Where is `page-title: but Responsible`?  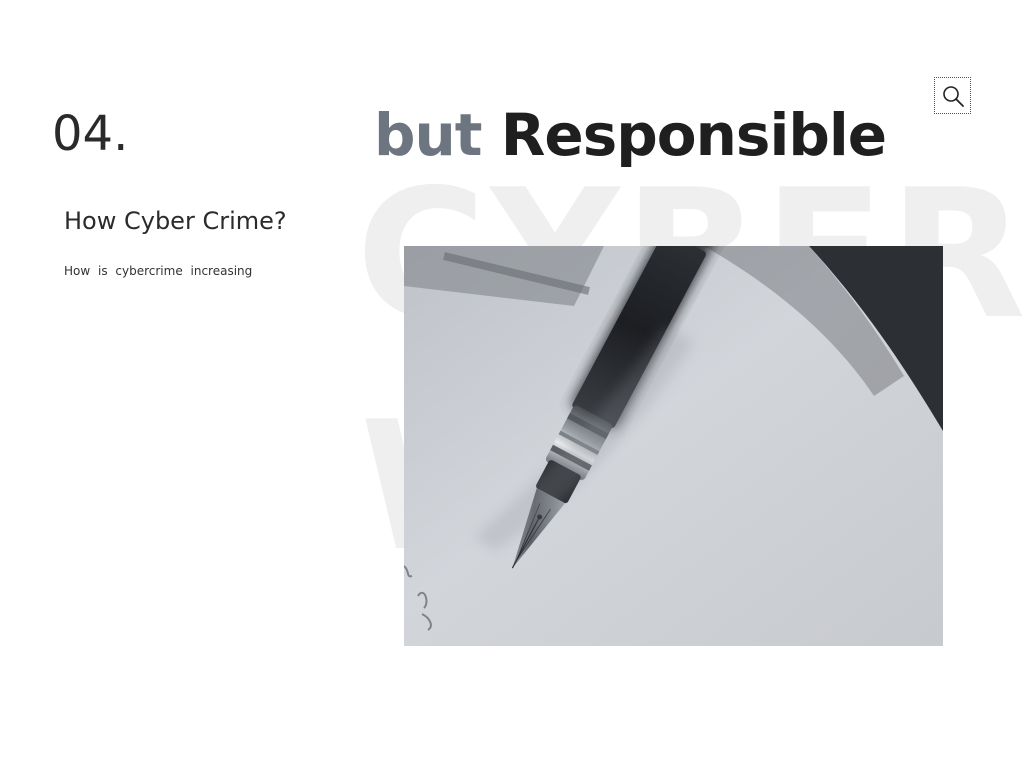
page-title: but Responsible is located at coordinates (630, 135).